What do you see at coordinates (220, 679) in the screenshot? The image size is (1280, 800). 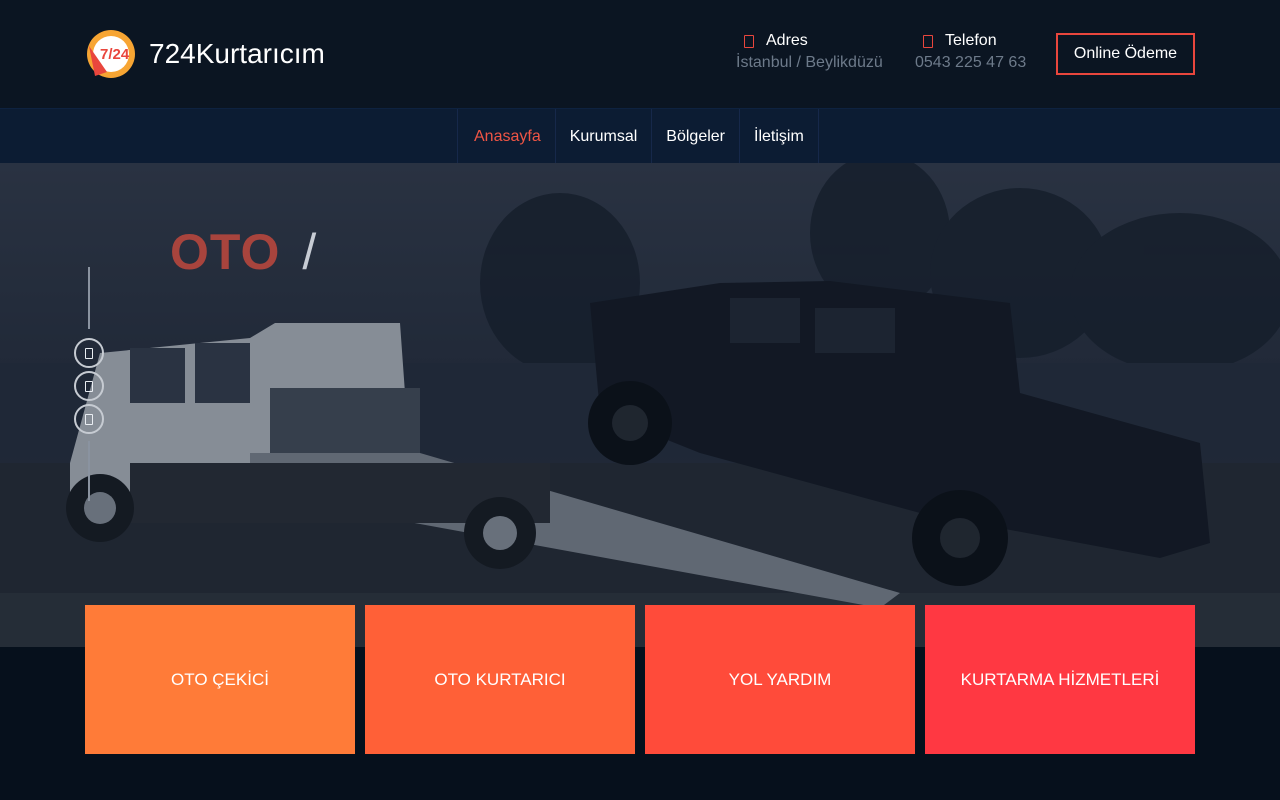 I see `service-card-oto-cekici: OTO ÇEKİCİ` at bounding box center [220, 679].